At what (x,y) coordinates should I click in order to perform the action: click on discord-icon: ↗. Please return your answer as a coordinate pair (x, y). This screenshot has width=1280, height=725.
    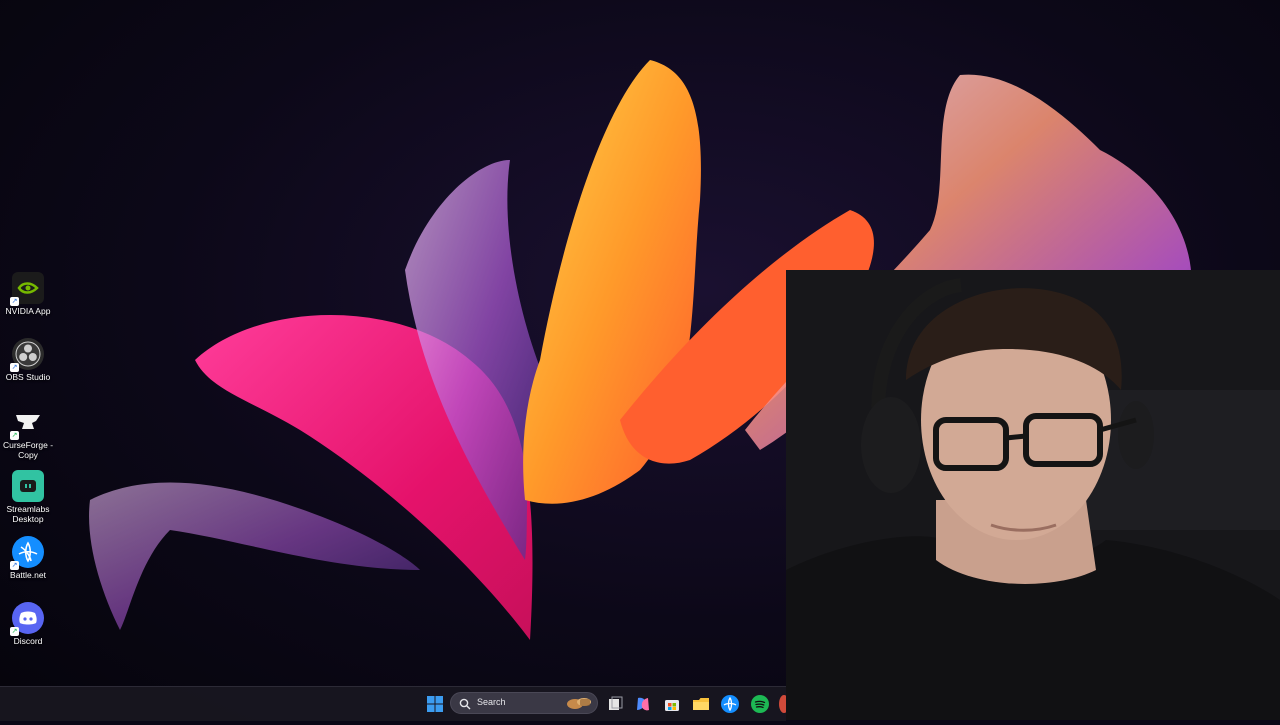
    Looking at the image, I should click on (27, 619).